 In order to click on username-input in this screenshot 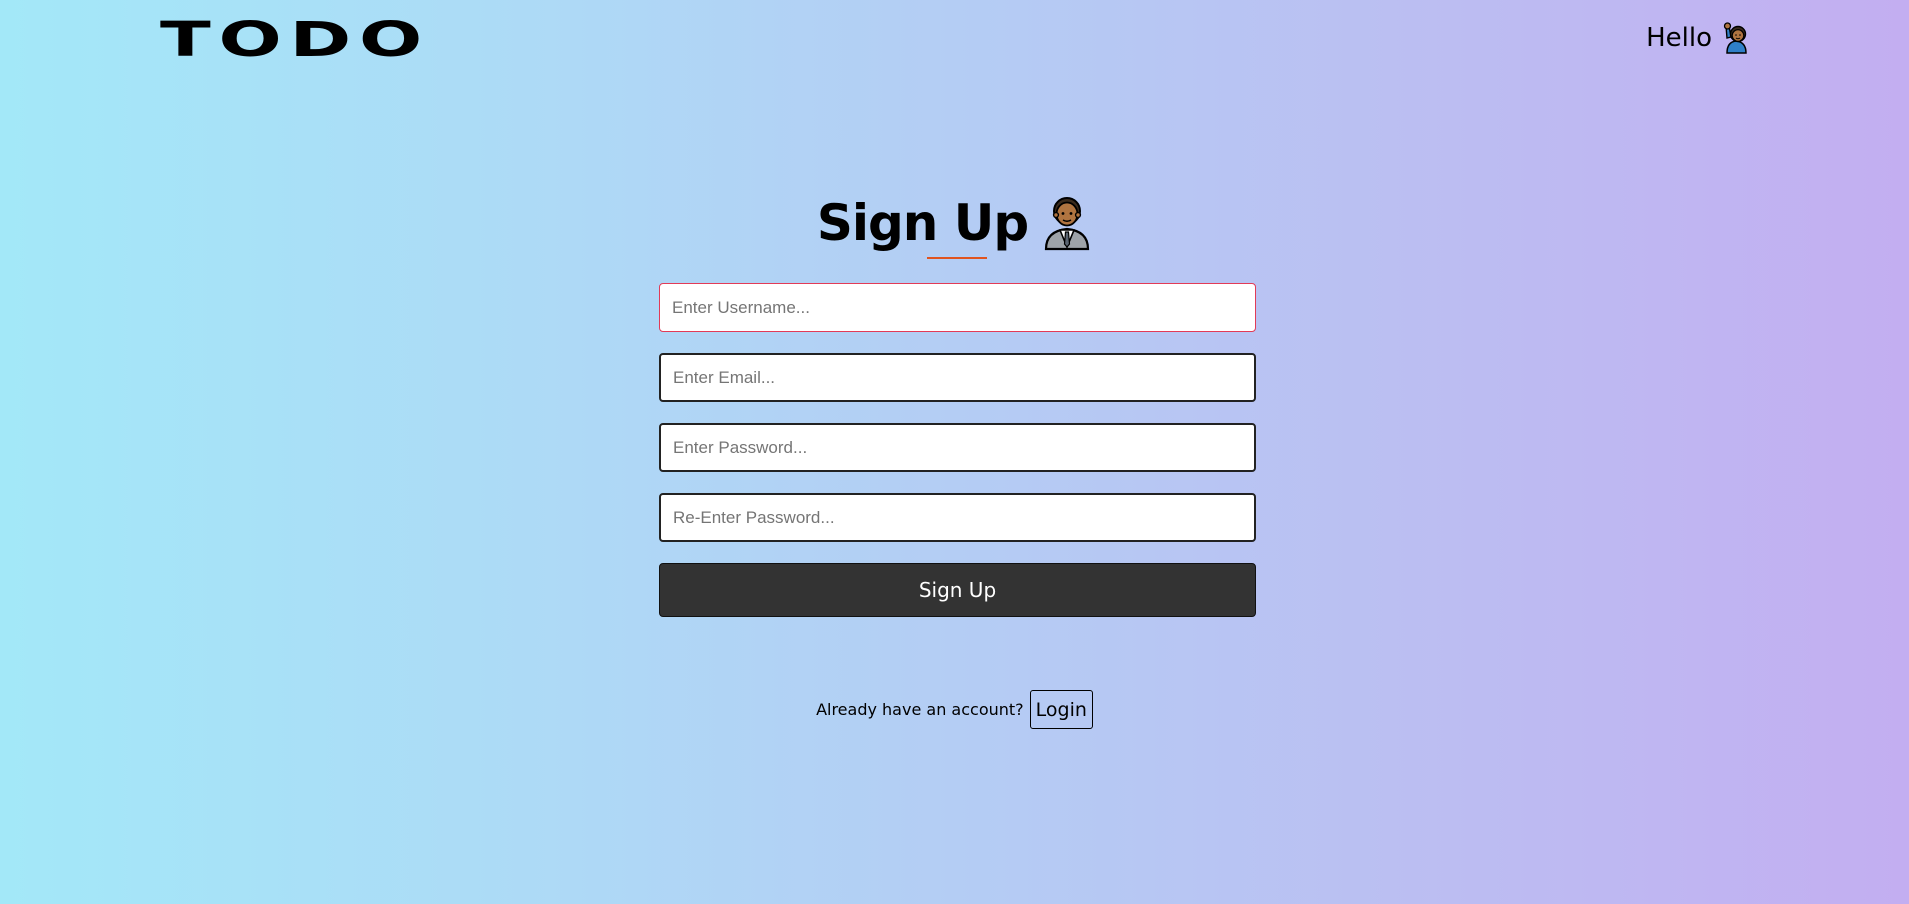, I will do `click(957, 307)`.